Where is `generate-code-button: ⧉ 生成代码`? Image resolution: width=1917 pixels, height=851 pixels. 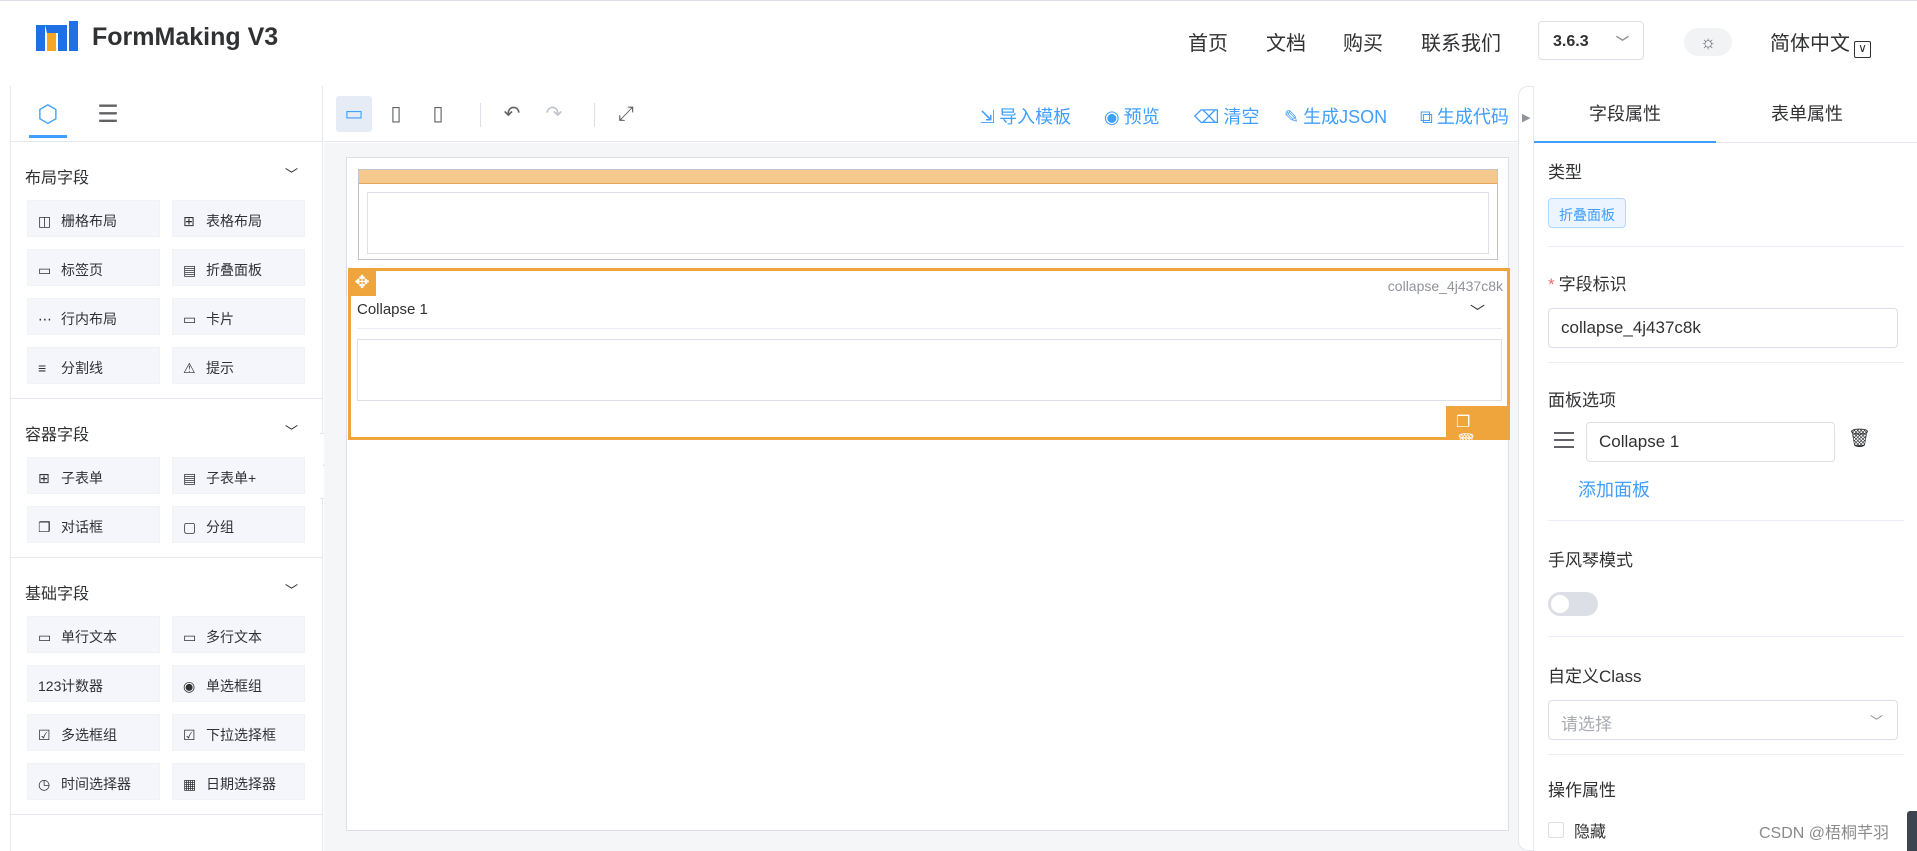
generate-code-button: ⧉ 生成代码 is located at coordinates (1464, 116).